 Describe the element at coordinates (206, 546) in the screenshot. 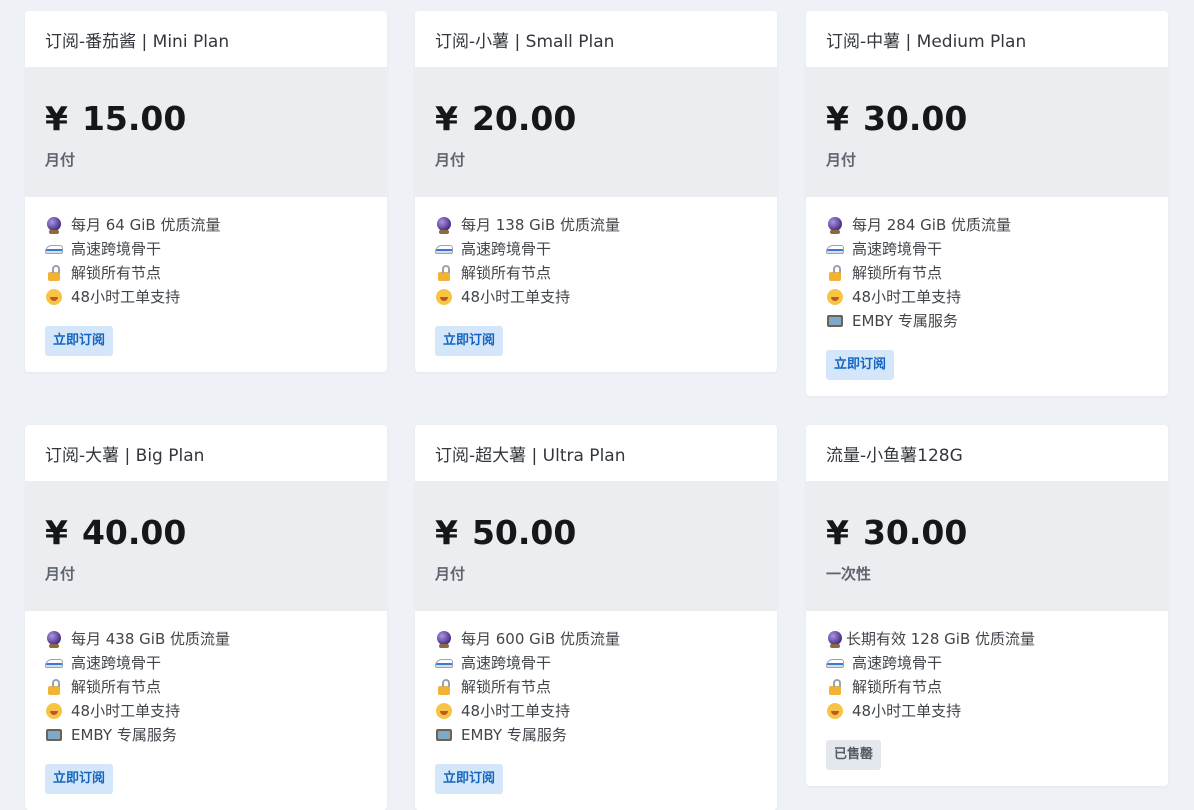

I see `price-block: ¥ 40.00 月付` at that location.